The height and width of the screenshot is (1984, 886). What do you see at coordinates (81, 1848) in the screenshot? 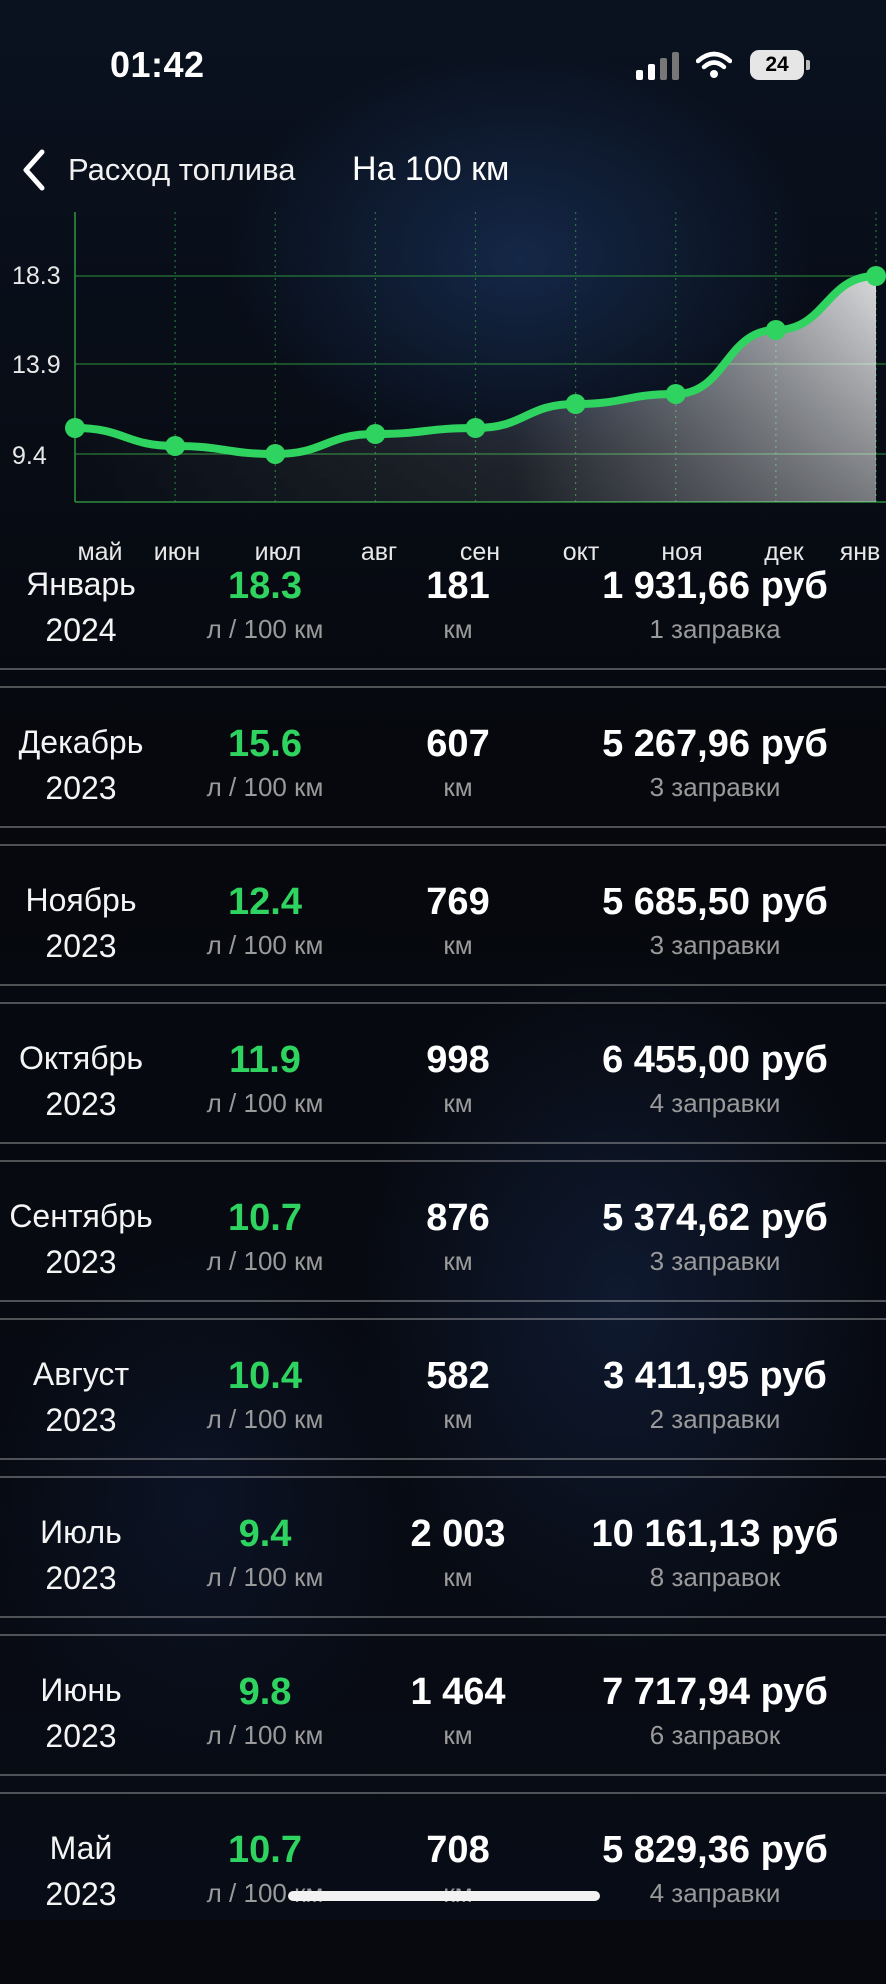
I see `row-month: Май` at bounding box center [81, 1848].